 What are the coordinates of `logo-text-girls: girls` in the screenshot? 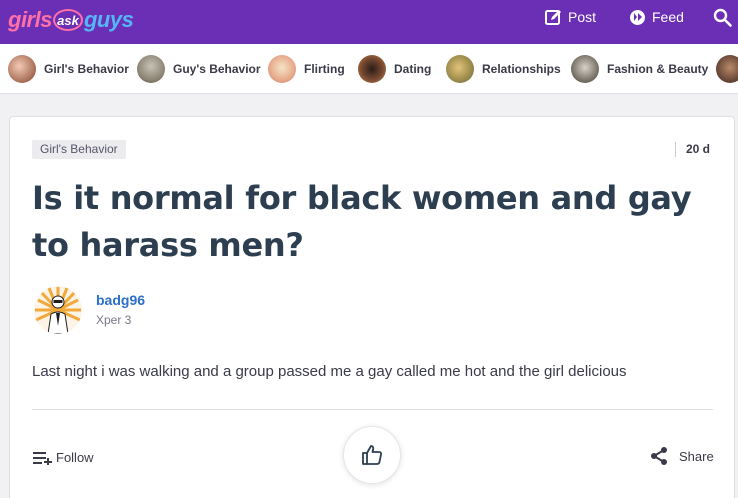 It's located at (30, 19).